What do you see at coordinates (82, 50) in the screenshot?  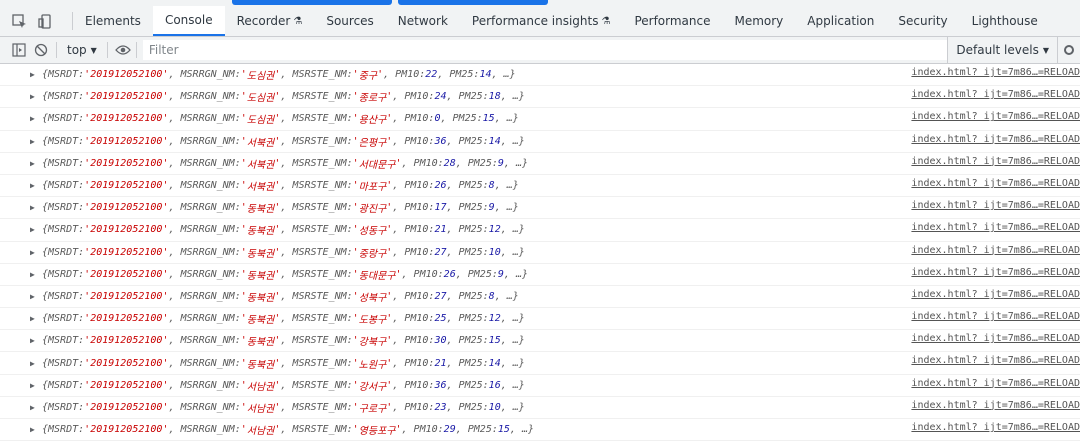 I see `context-selector: top ▼` at bounding box center [82, 50].